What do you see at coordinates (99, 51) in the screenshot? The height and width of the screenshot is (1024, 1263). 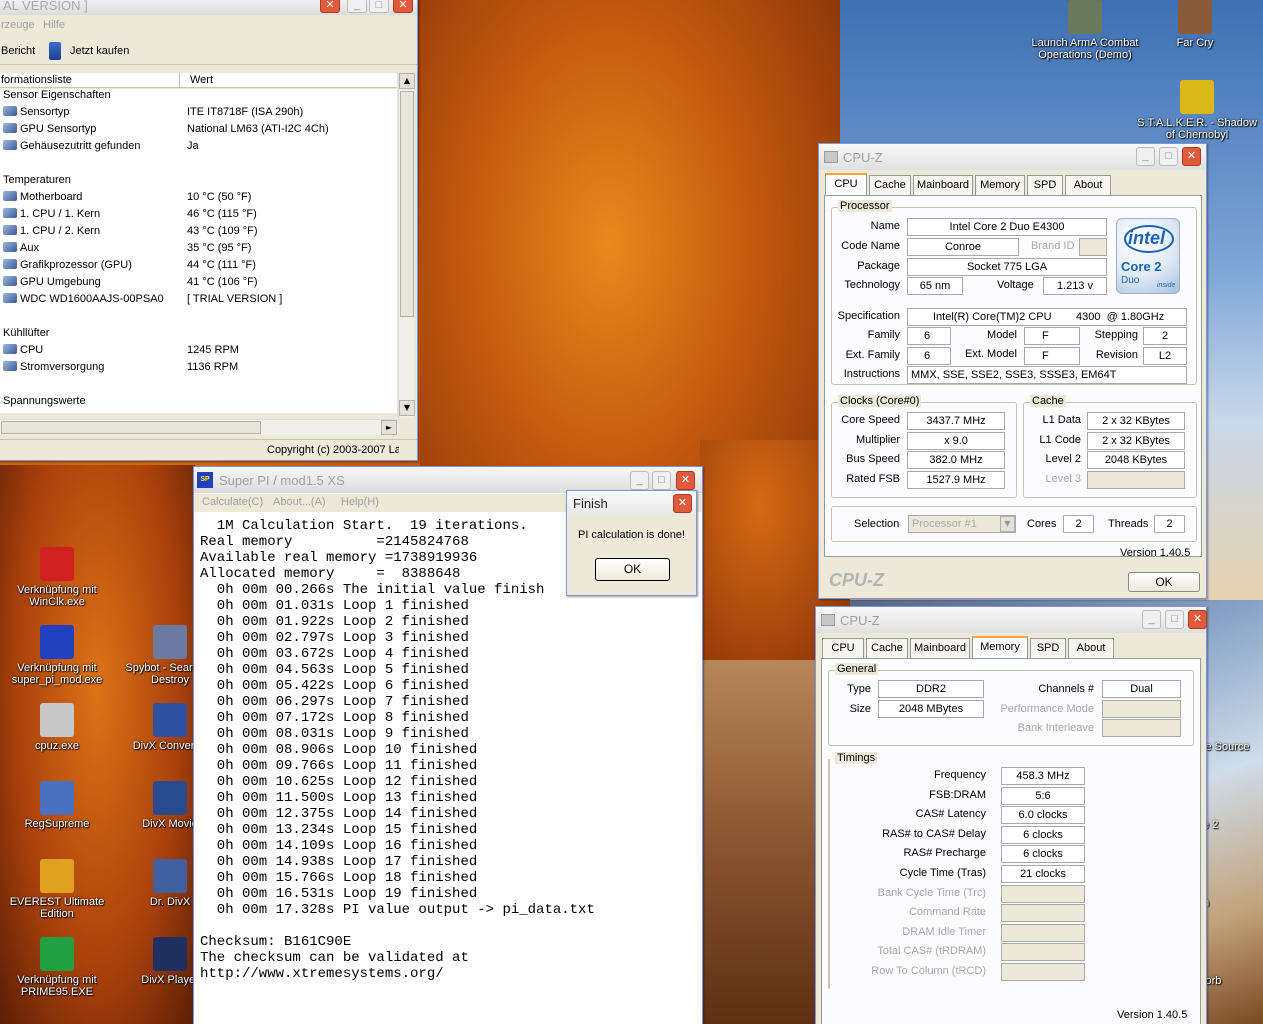 I see `buy-button: Jetzt kaufen` at bounding box center [99, 51].